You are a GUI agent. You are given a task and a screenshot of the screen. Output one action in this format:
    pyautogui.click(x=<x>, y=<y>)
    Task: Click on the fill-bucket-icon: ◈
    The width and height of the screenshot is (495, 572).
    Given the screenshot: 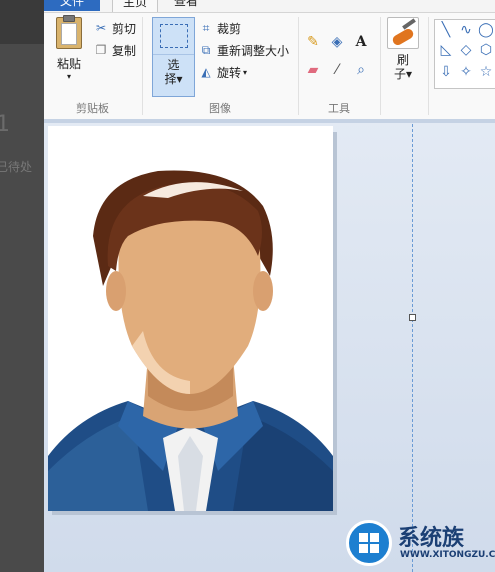 What is the action you would take?
    pyautogui.click(x=337, y=42)
    